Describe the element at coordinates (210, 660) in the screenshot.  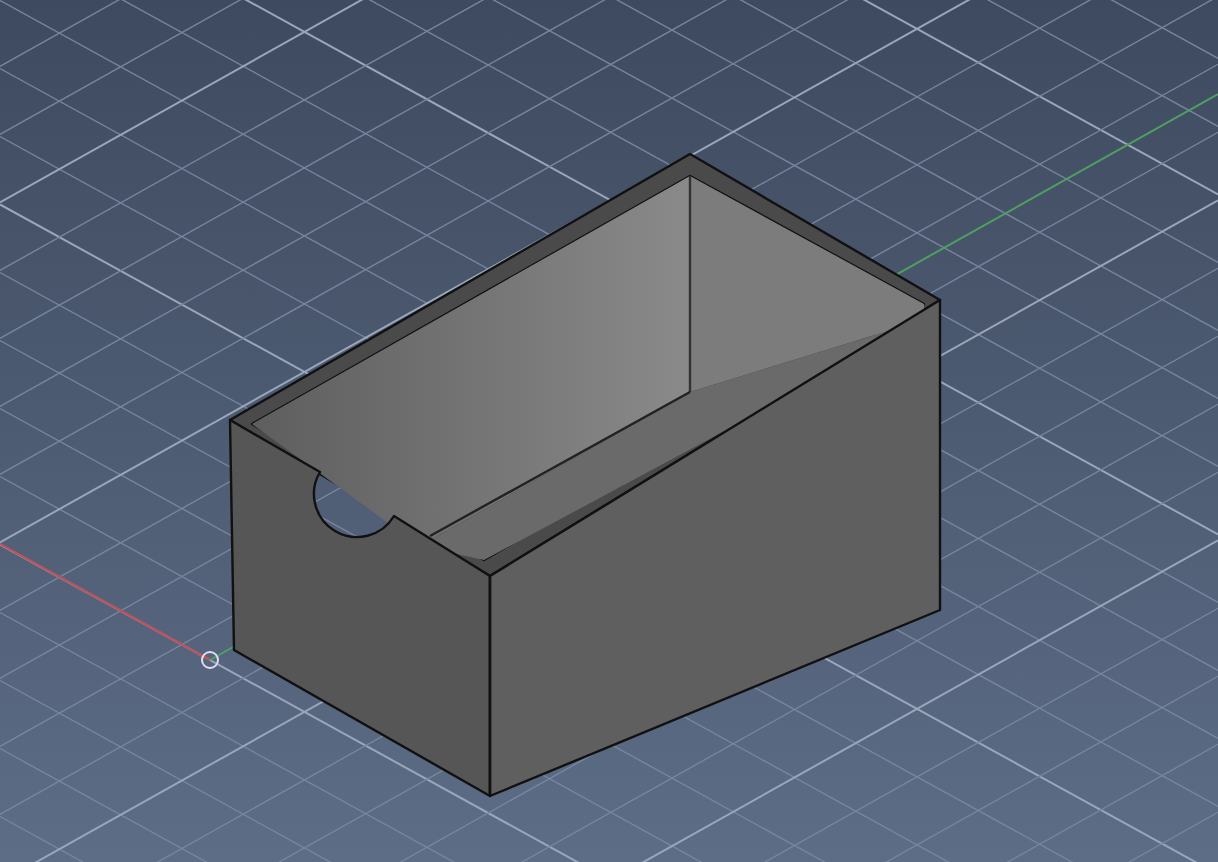
I see `origin-icon` at that location.